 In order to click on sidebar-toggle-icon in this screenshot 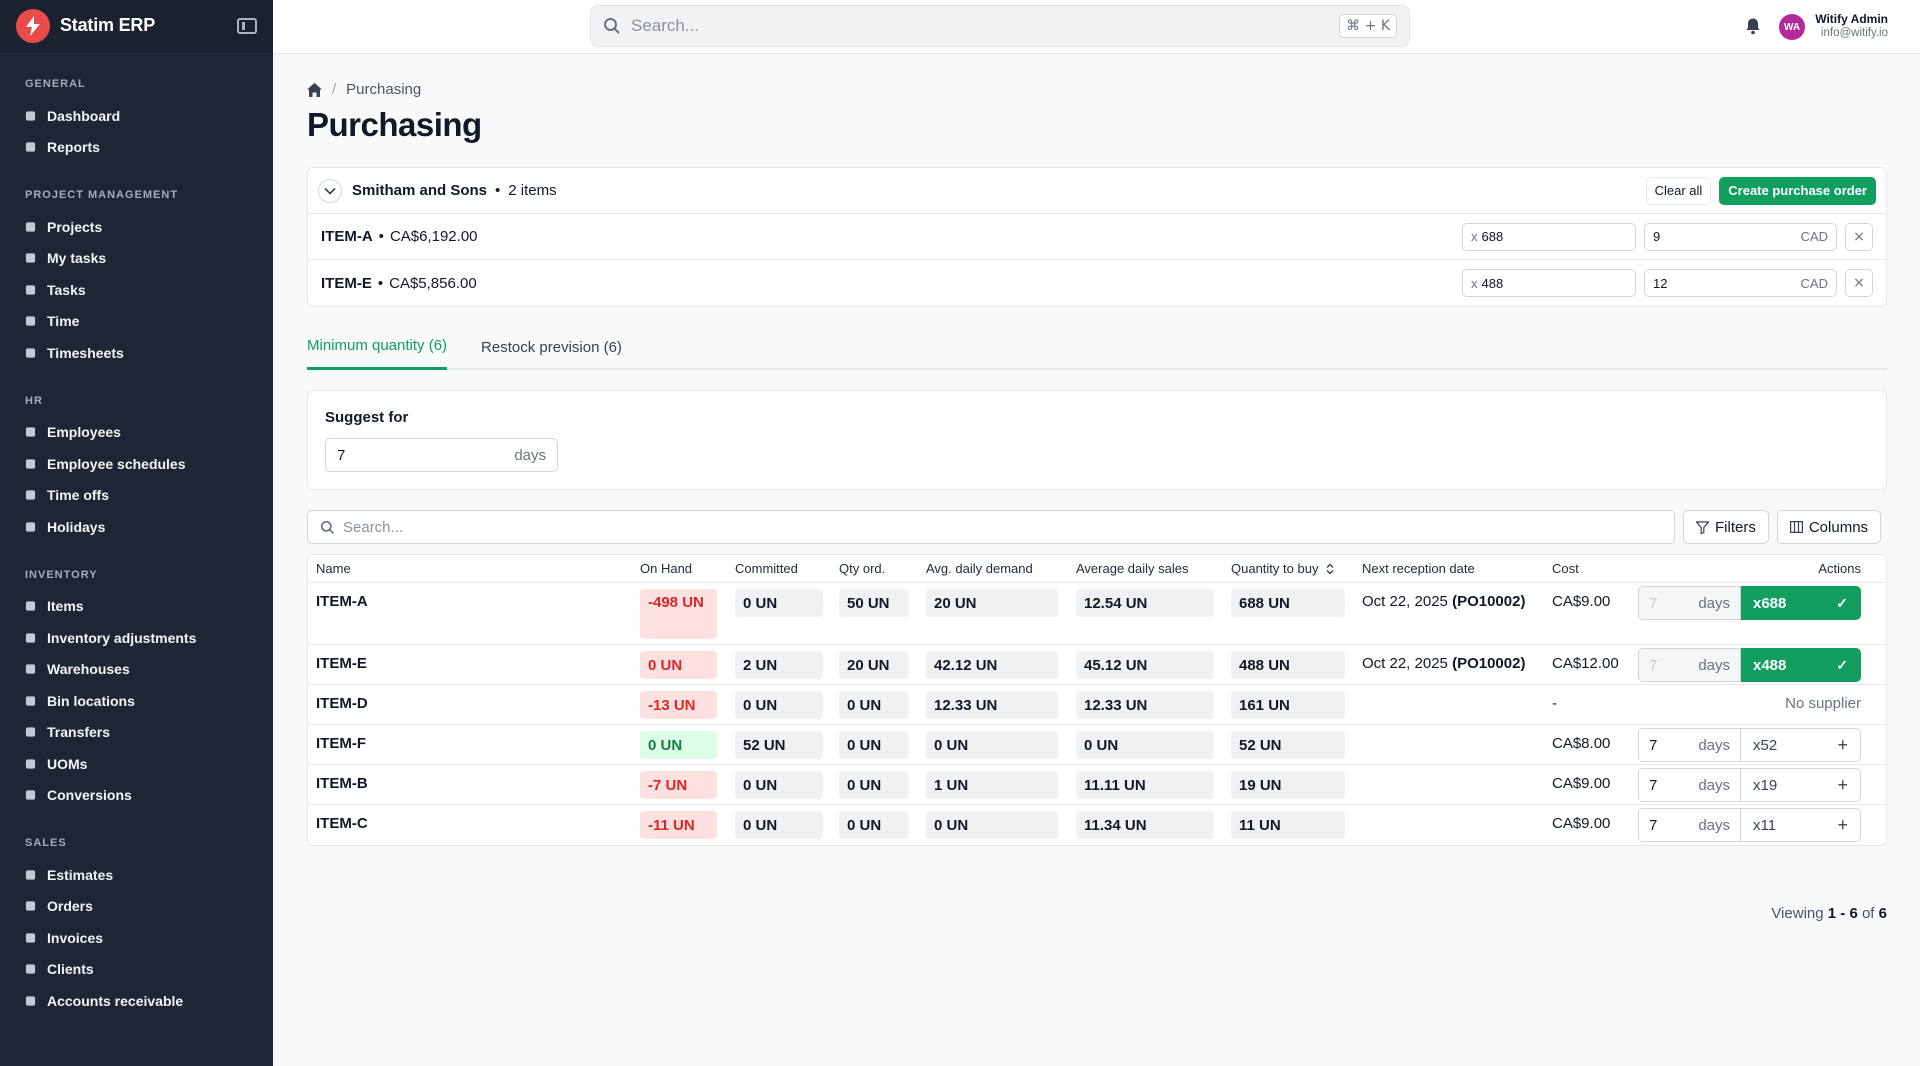, I will do `click(247, 25)`.